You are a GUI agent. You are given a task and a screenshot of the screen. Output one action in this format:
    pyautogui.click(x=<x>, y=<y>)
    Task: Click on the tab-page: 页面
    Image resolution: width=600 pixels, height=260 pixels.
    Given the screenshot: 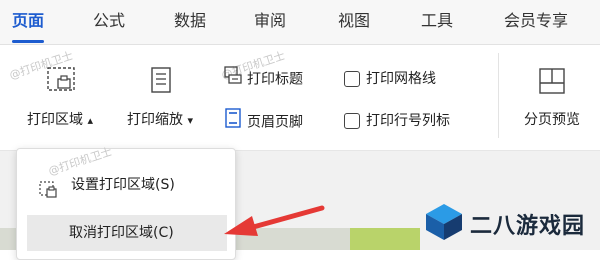 What is the action you would take?
    pyautogui.click(x=28, y=25)
    